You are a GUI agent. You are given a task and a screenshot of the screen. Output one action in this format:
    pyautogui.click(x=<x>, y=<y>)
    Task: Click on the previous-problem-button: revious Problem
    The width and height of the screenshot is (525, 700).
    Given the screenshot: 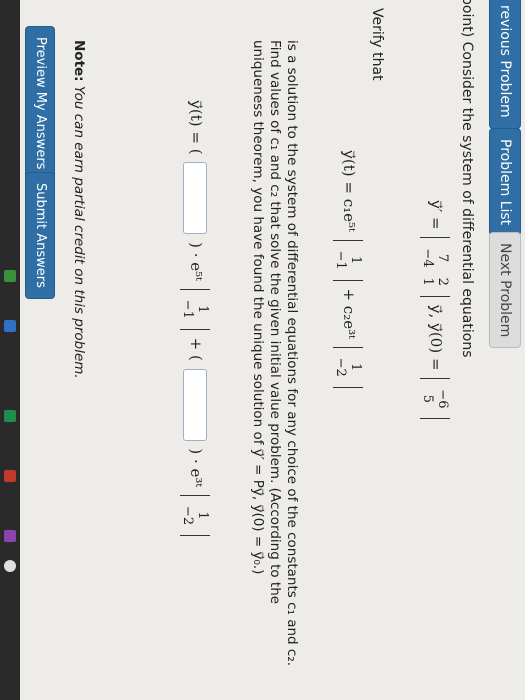 What is the action you would take?
    pyautogui.click(x=505, y=64)
    